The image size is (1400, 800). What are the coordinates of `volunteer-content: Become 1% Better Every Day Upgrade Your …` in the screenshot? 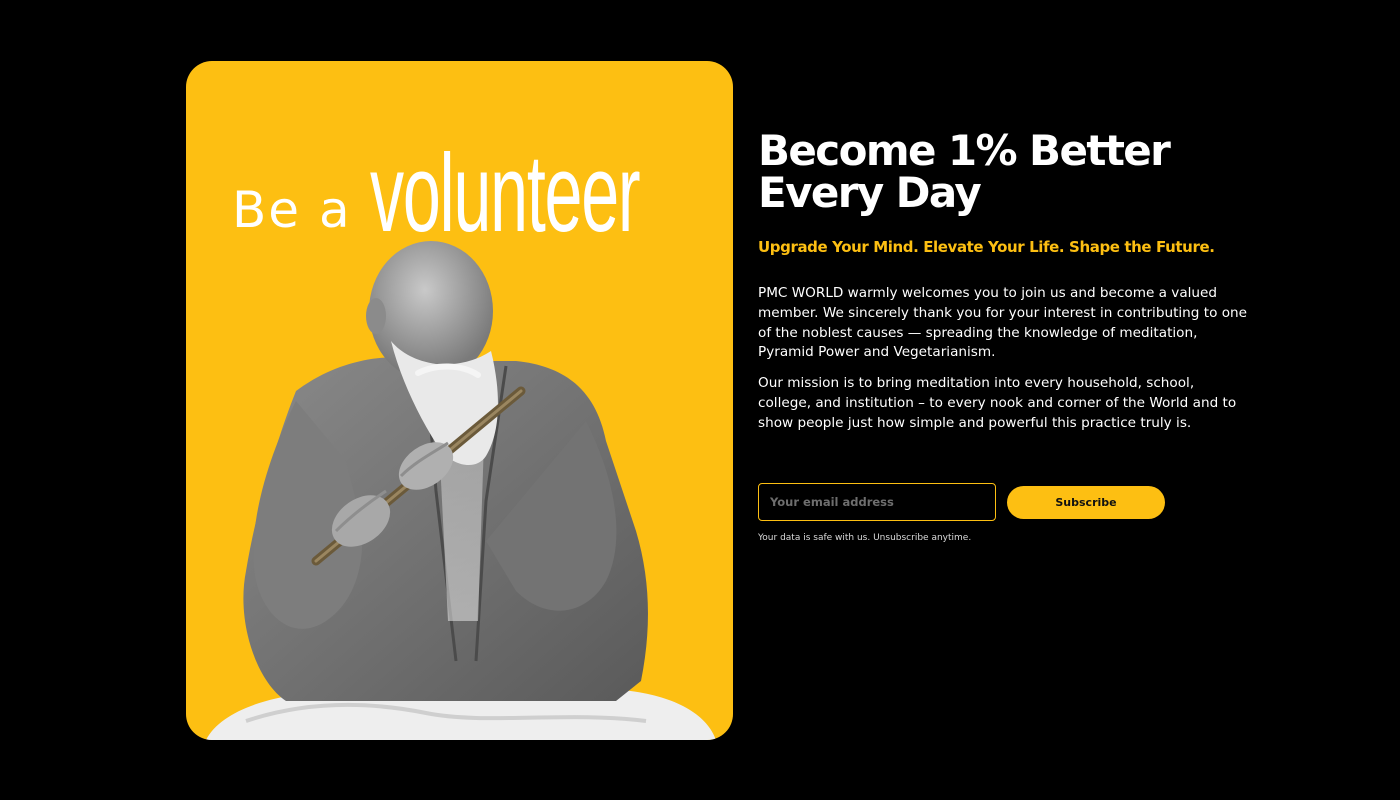 It's located at (1008, 282).